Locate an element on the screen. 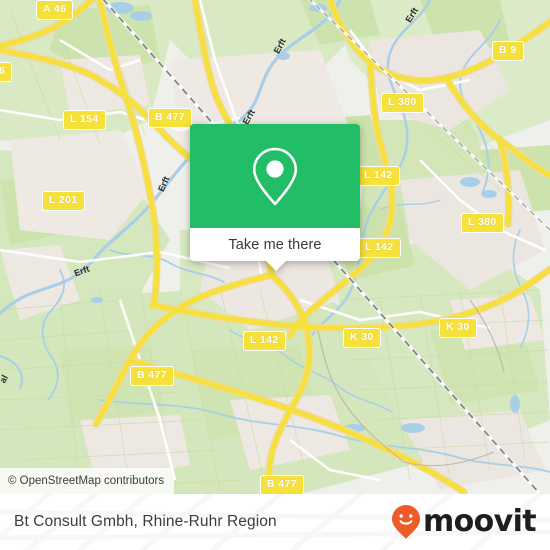 This screenshot has width=550, height=550. attribution-text: © OpenStreetMap contributors is located at coordinates (86, 481).